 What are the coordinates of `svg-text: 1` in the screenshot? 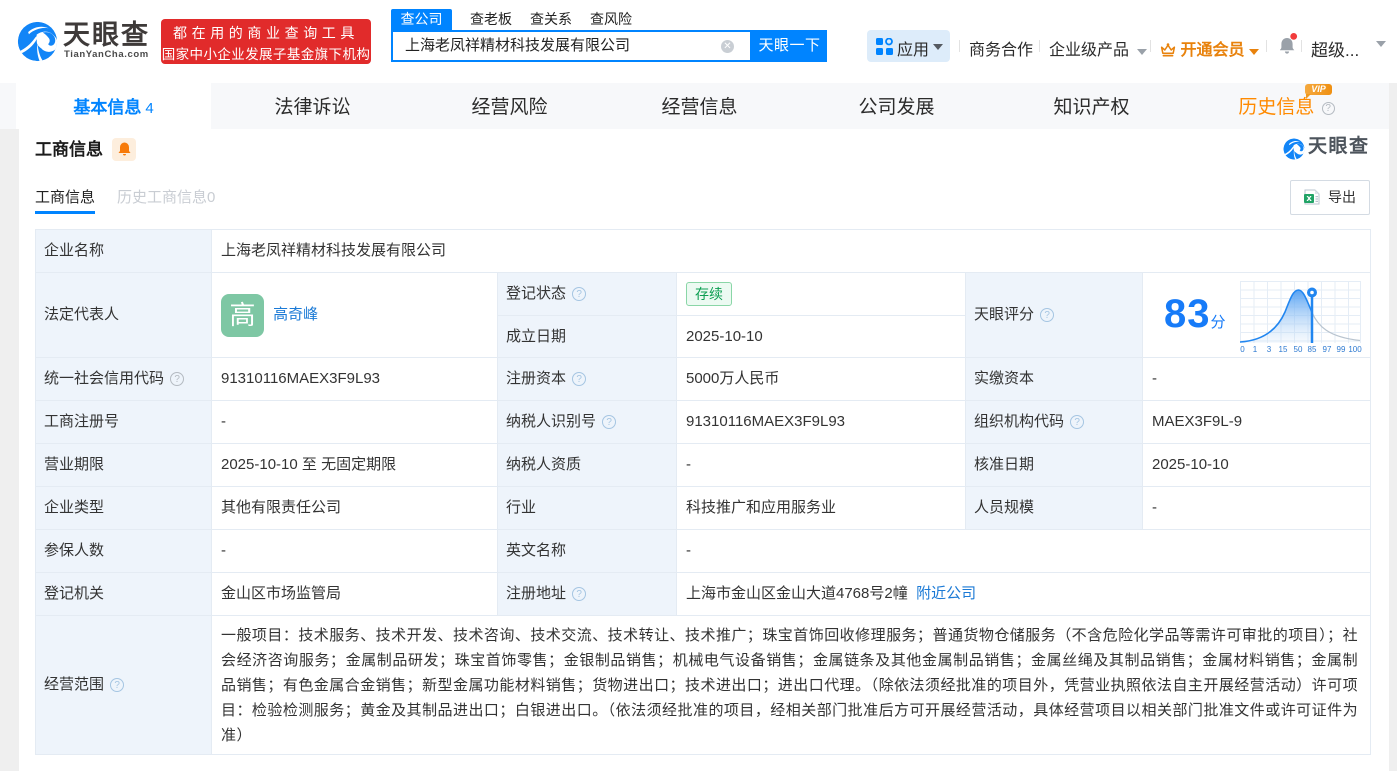 It's located at (1255, 349).